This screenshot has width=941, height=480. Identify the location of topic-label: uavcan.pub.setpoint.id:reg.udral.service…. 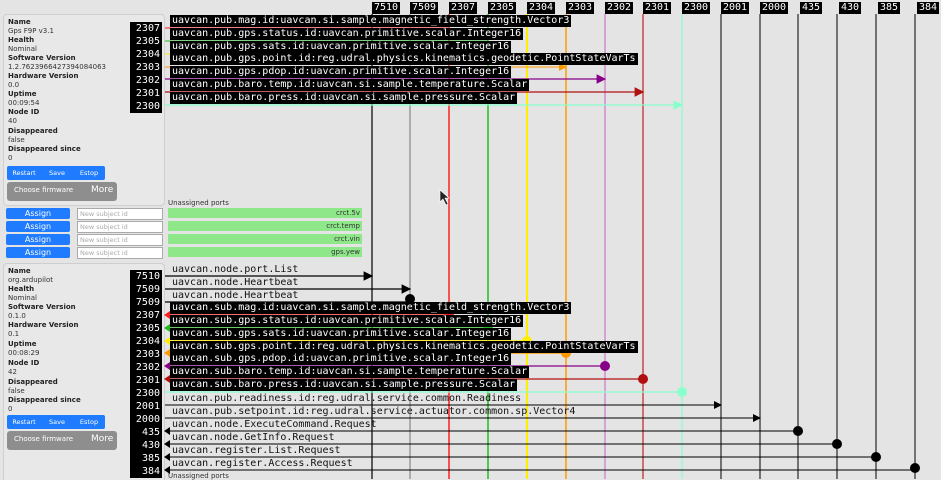
(373, 412).